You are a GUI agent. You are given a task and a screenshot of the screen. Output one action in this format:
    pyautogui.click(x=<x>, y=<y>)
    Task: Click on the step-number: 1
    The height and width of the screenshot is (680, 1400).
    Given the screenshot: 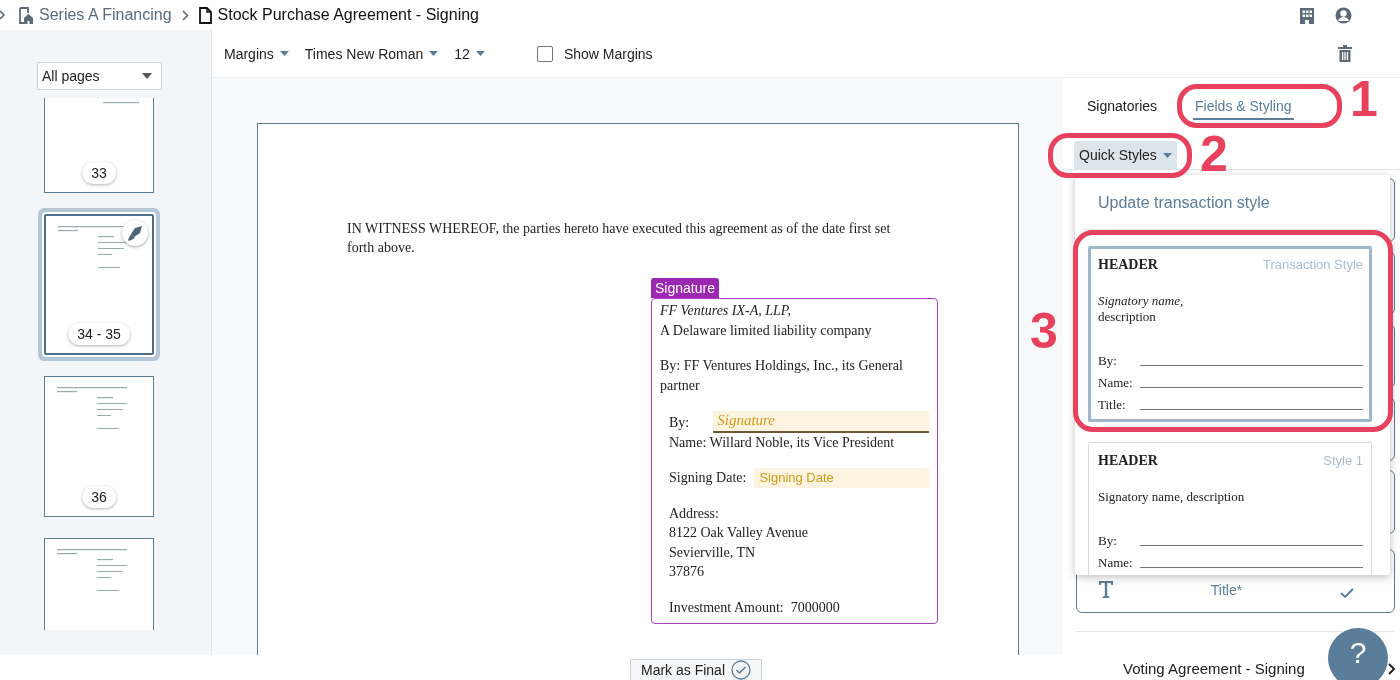 What is the action you would take?
    pyautogui.click(x=1364, y=99)
    